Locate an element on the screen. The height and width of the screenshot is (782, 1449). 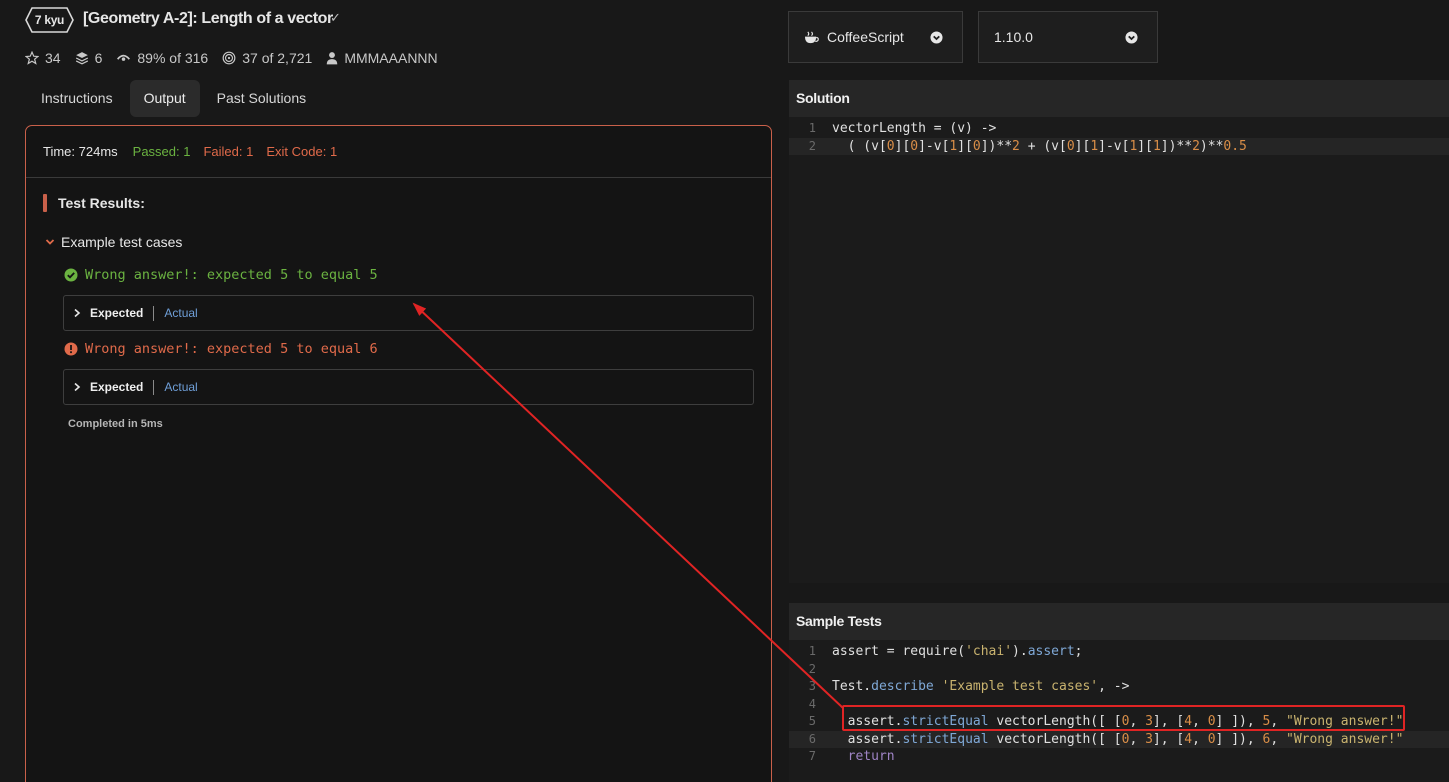
tab-instructions: Instructions is located at coordinates (77, 98).